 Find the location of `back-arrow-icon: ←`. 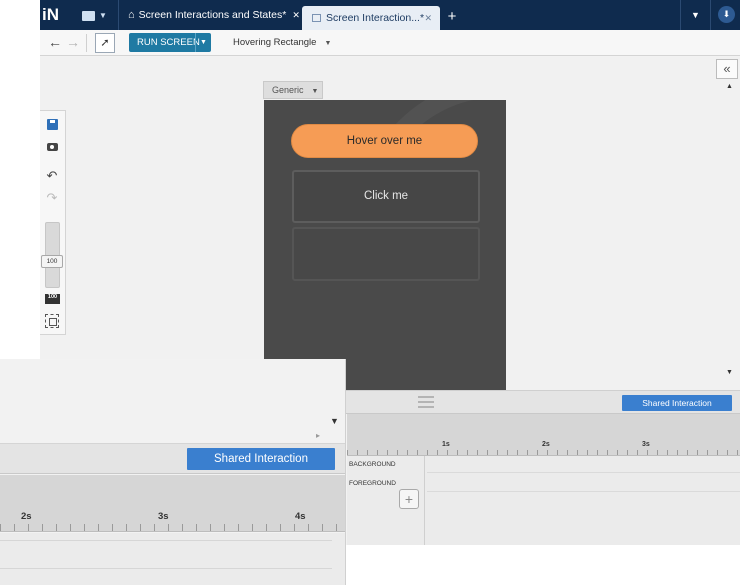

back-arrow-icon: ← is located at coordinates (55, 42).